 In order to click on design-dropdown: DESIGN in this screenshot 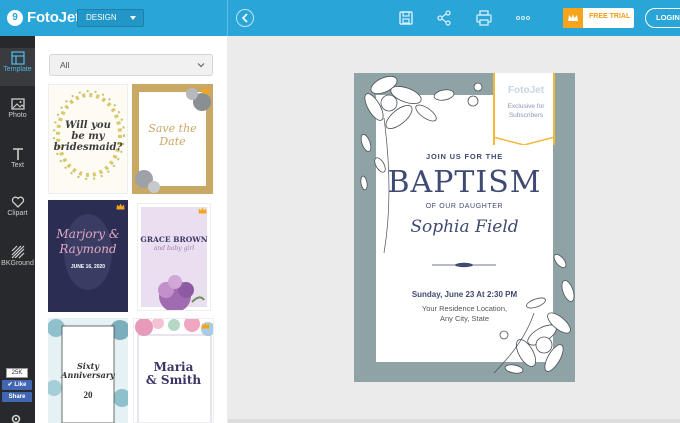, I will do `click(110, 18)`.